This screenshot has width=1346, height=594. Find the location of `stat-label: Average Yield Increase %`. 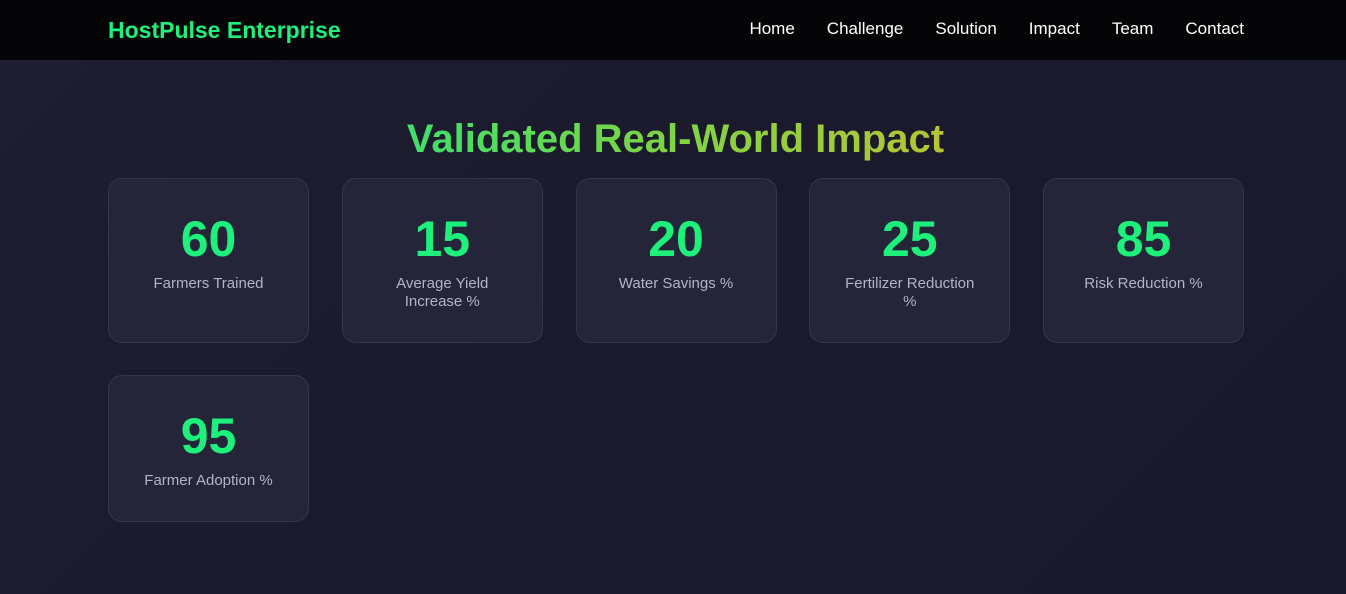

stat-label: Average Yield Increase % is located at coordinates (442, 292).